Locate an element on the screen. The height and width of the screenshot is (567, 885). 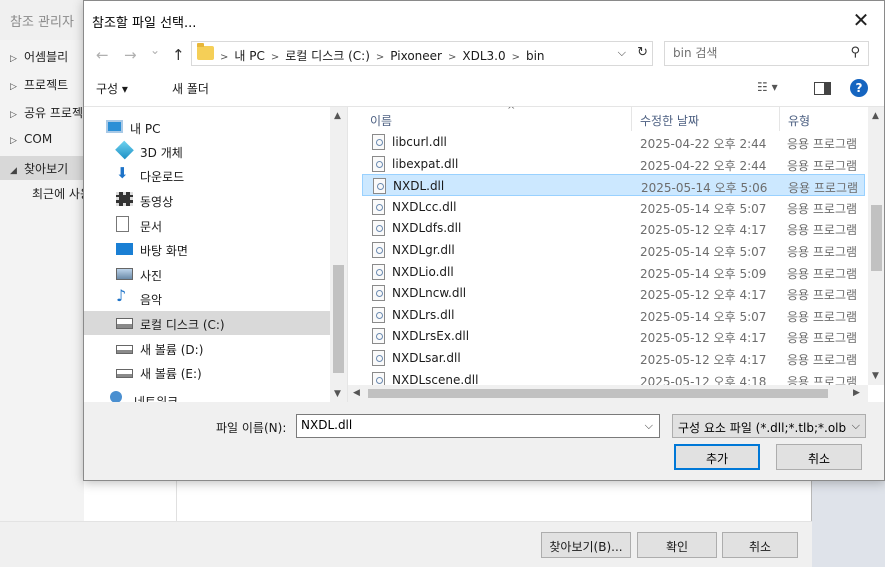
ref-nav-item: ▷ 공유 프로젝트 is located at coordinates (42, 112).